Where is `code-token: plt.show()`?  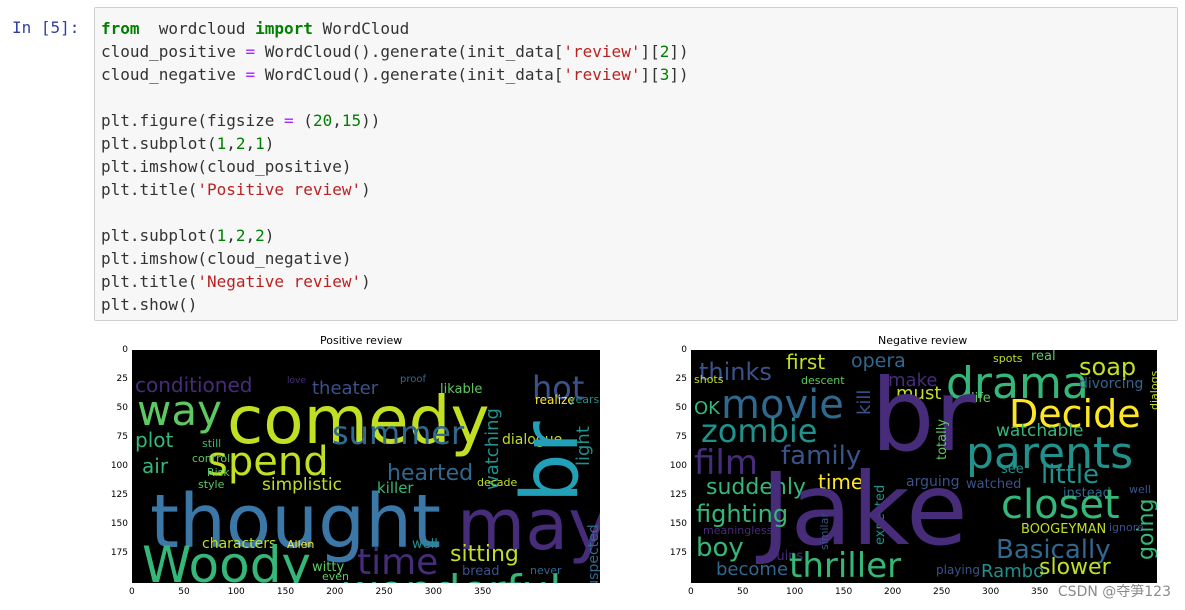
code-token: plt.show() is located at coordinates (149, 304).